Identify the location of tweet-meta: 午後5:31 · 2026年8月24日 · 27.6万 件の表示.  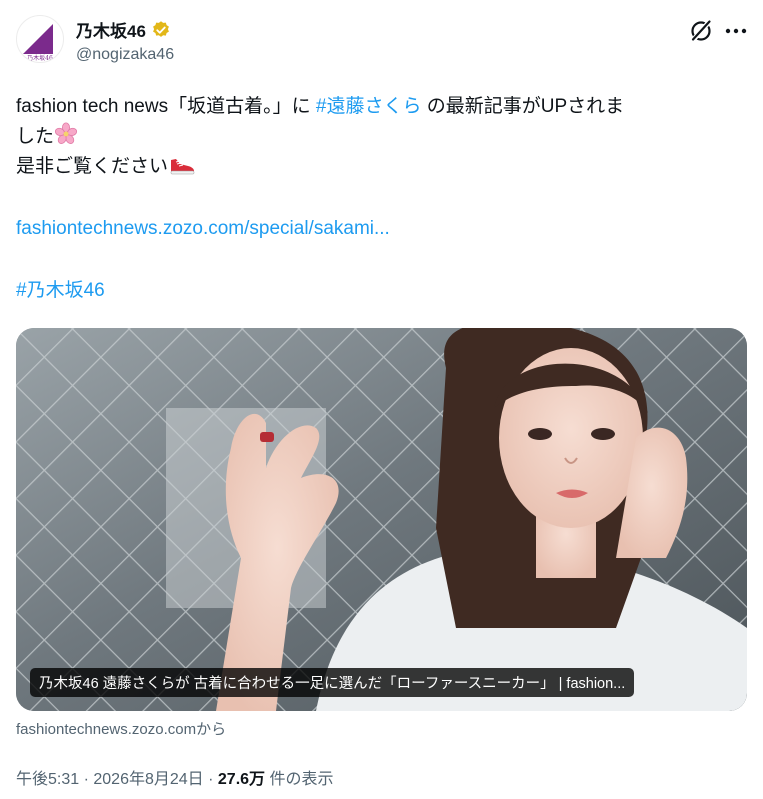
(175, 777).